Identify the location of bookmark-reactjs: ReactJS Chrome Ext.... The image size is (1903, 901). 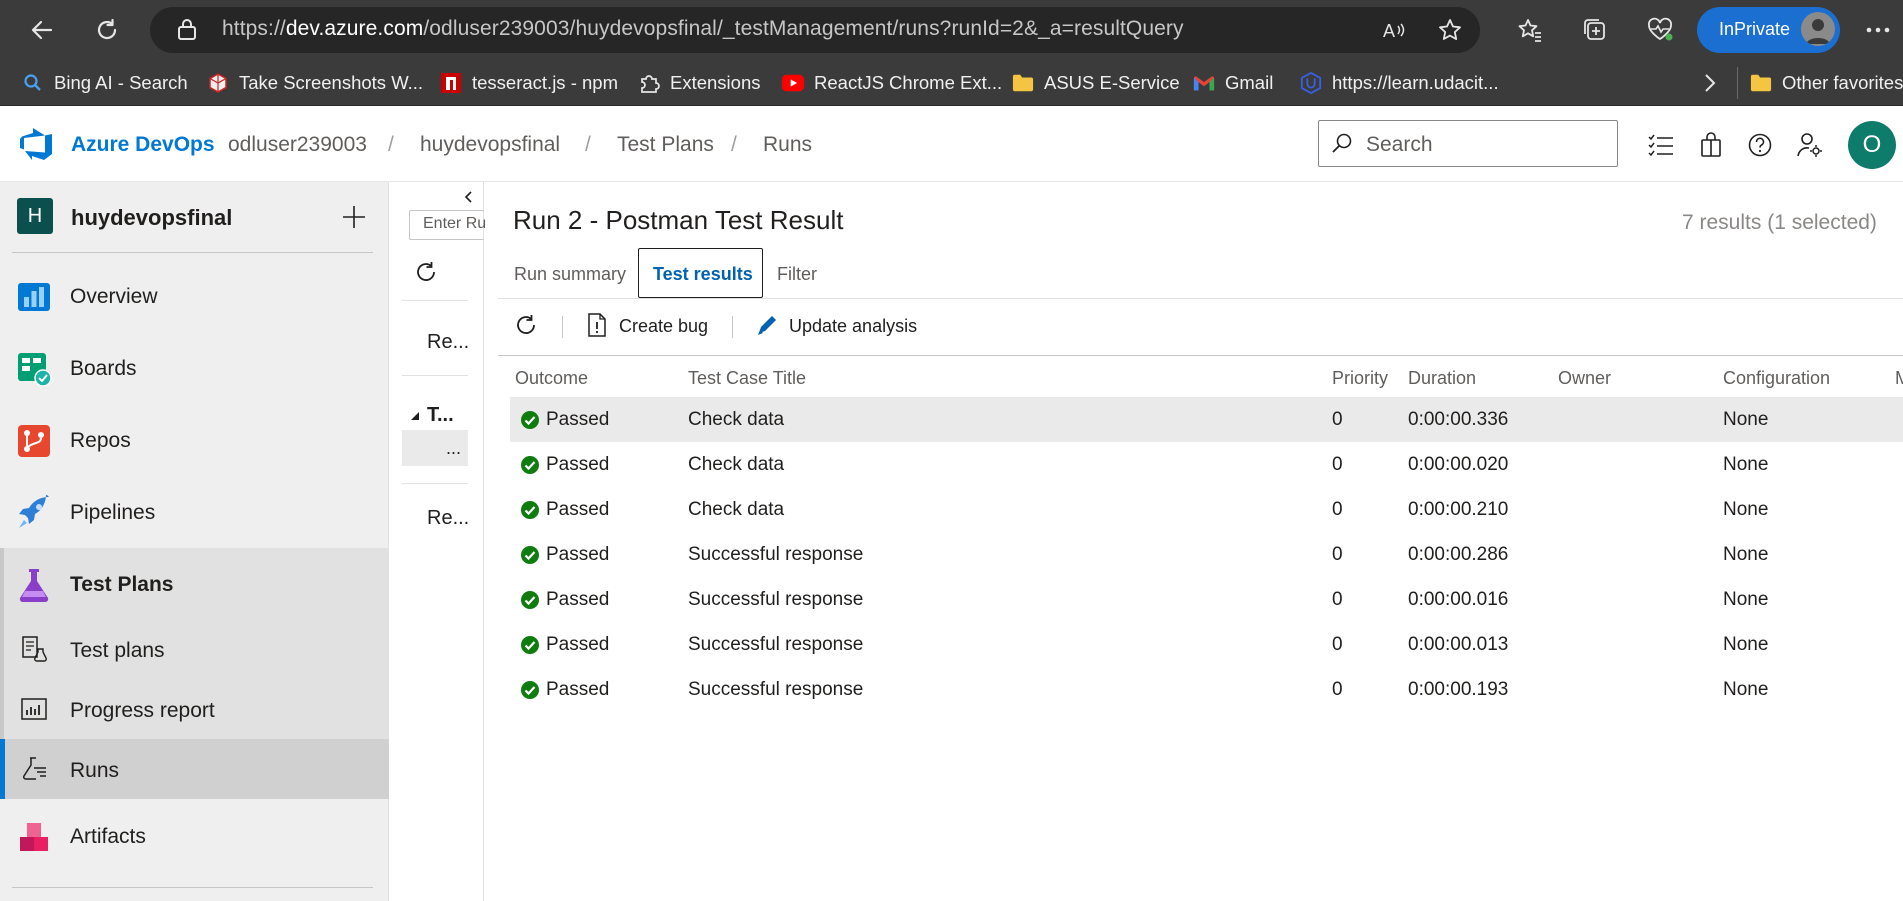
(892, 83).